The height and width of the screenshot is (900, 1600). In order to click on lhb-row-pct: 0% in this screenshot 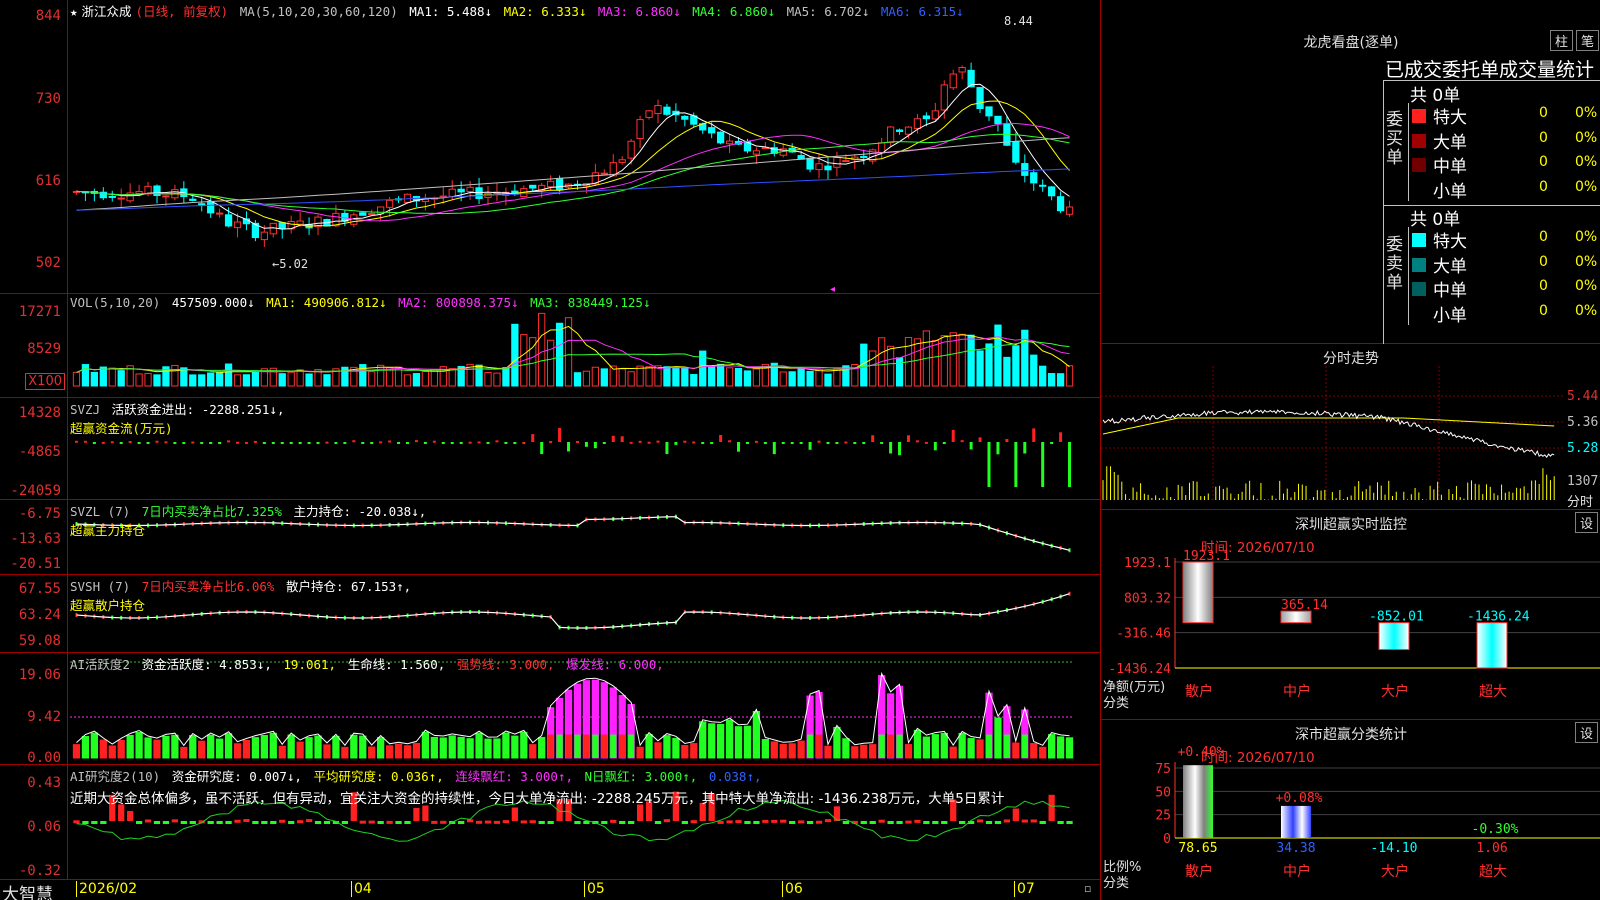, I will do `click(1586, 261)`.